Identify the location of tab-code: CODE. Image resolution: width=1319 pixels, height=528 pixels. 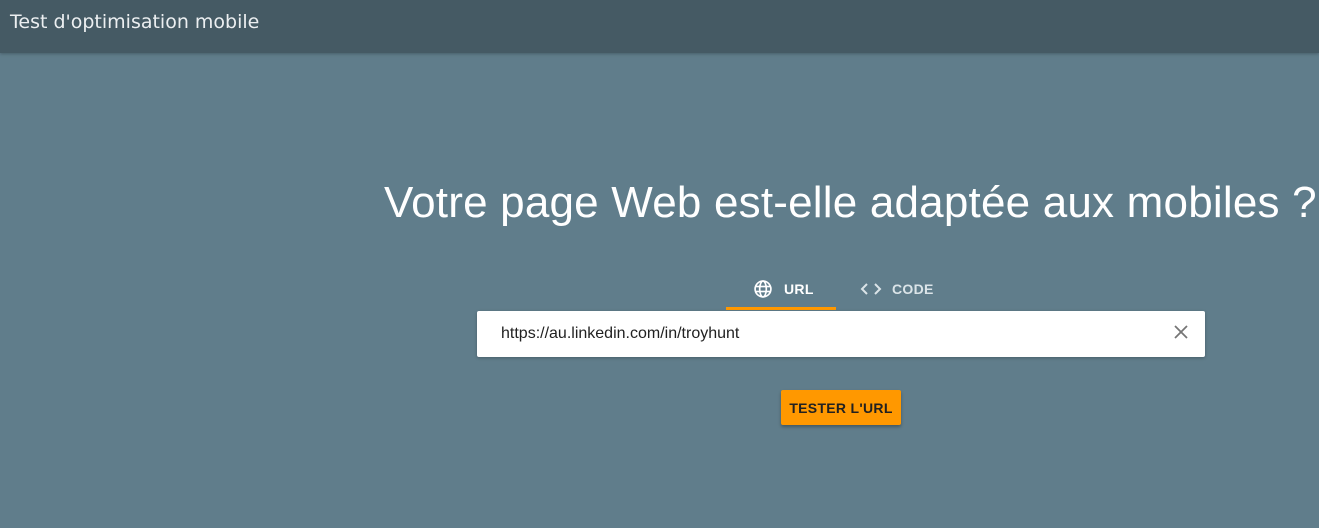
(908, 289).